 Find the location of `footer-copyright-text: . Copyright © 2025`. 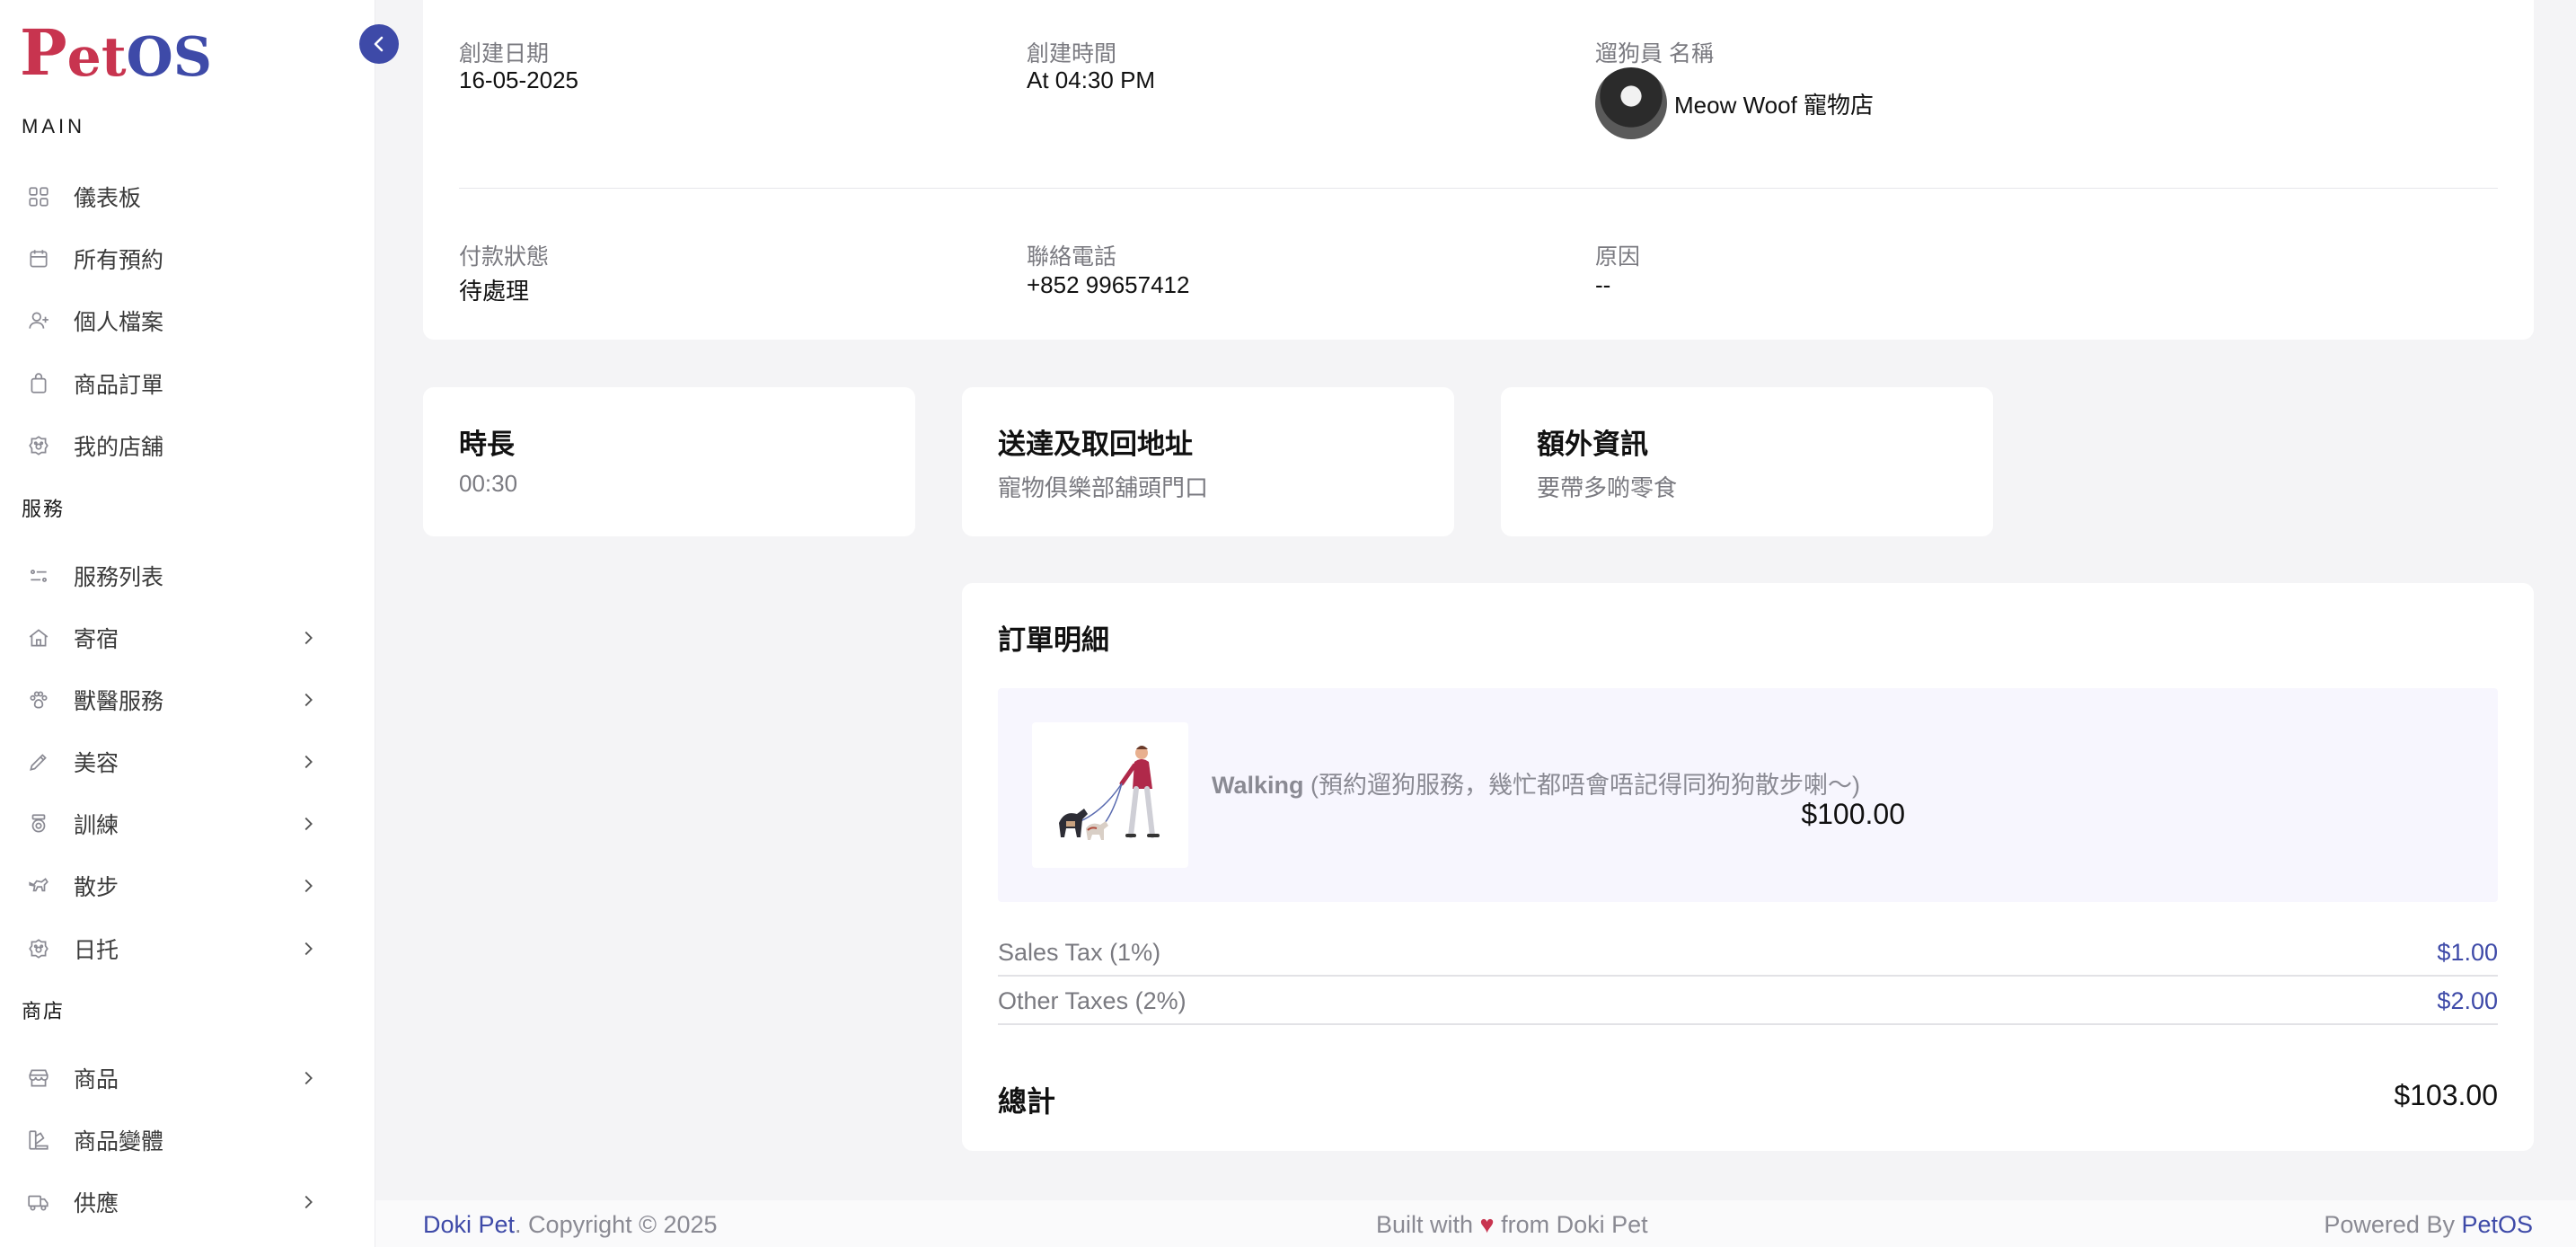

footer-copyright-text: . Copyright © 2025 is located at coordinates (616, 1225).